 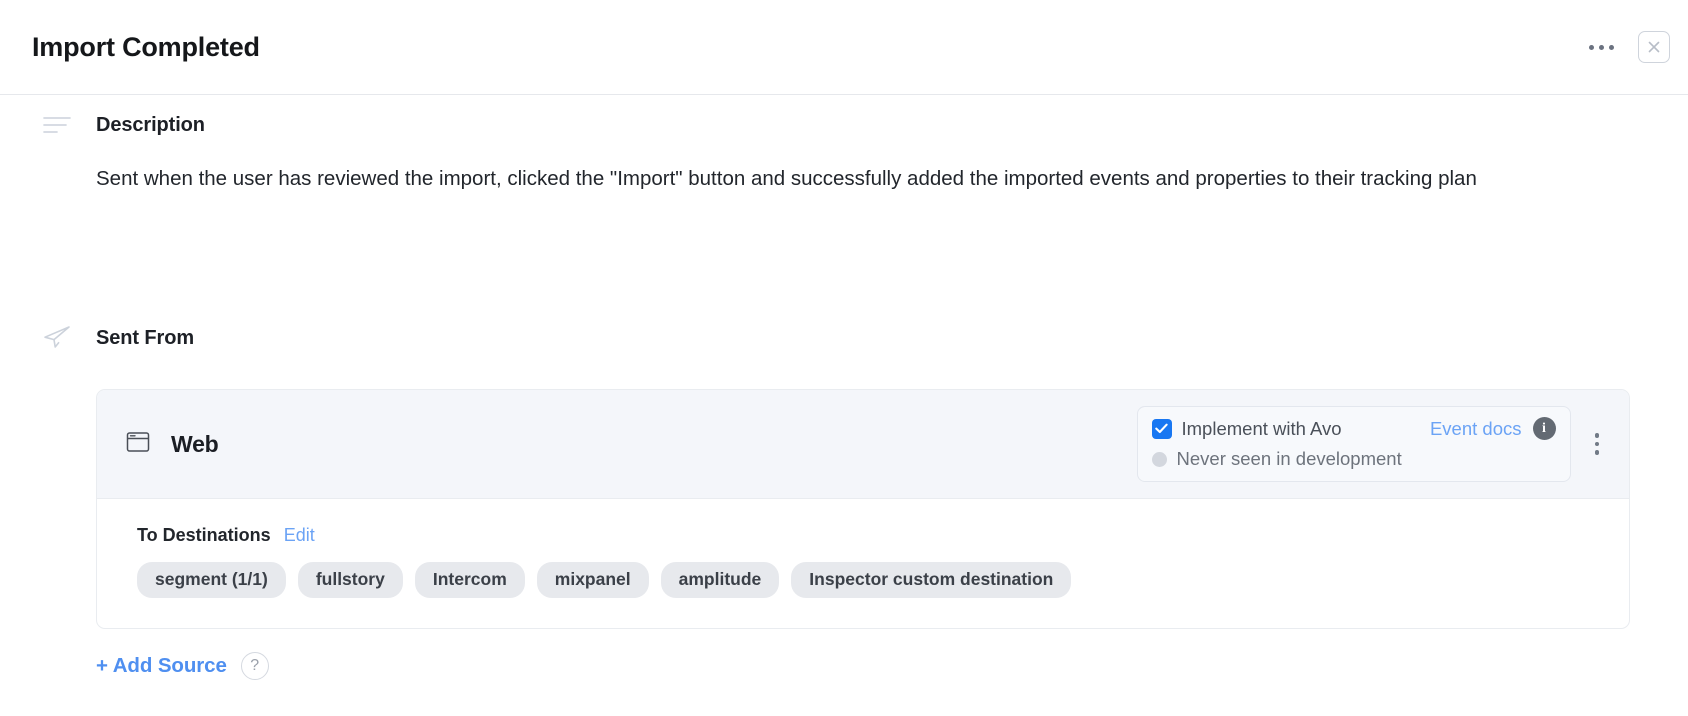 I want to click on destination-pill: segment (1/1), so click(x=211, y=580).